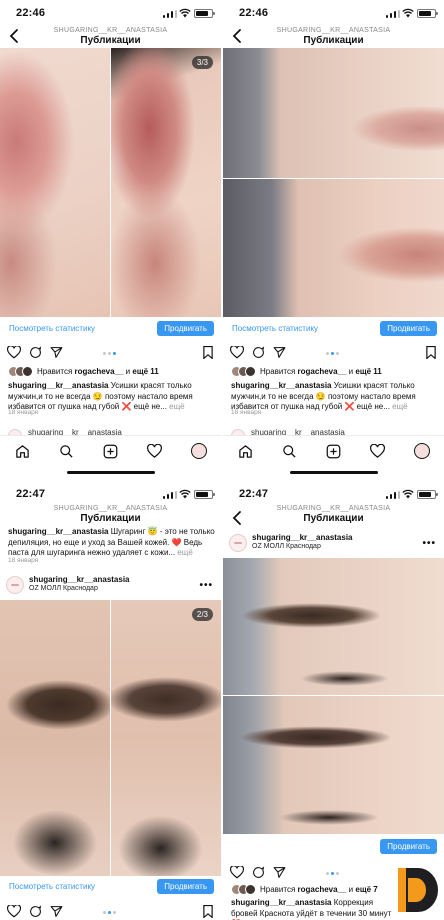 Image resolution: width=444 pixels, height=920 pixels. What do you see at coordinates (21, 372) in the screenshot?
I see `liker-avatars` at bounding box center [21, 372].